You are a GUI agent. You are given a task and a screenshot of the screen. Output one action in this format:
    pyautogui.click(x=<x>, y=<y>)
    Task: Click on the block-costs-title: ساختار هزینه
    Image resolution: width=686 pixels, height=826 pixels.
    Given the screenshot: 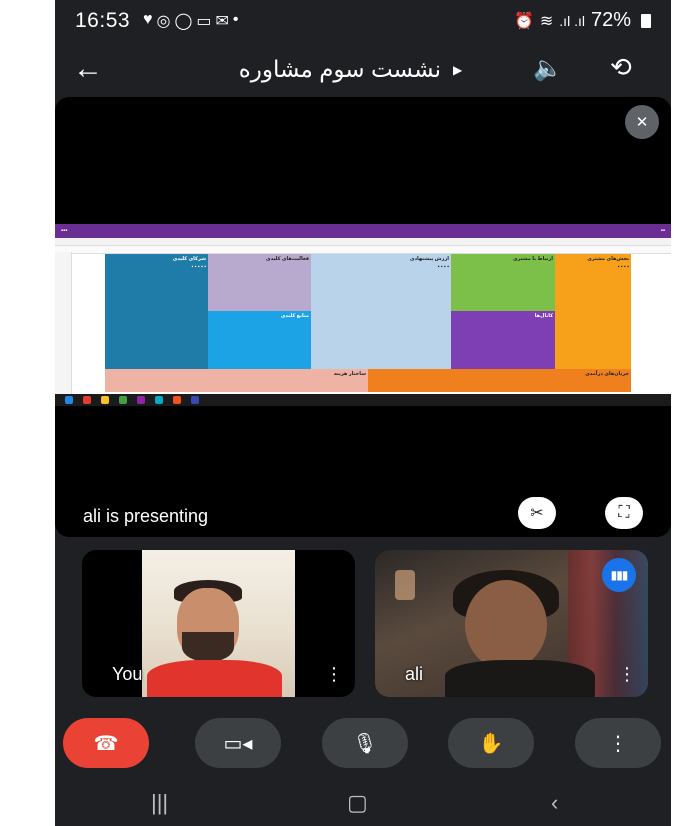 What is the action you would take?
    pyautogui.click(x=349, y=374)
    